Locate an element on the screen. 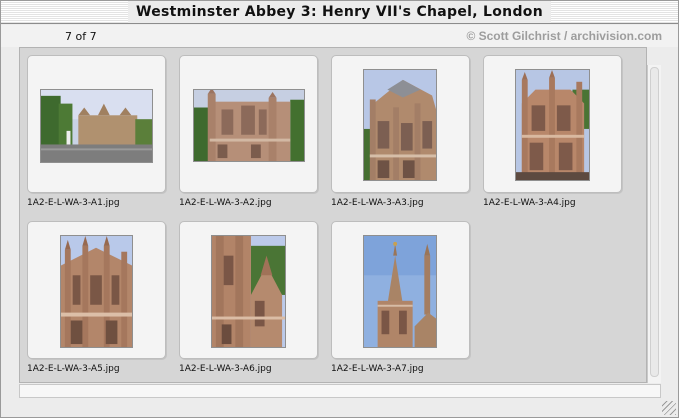 The width and height of the screenshot is (679, 418). image-count: 7 of 7 is located at coordinates (81, 36).